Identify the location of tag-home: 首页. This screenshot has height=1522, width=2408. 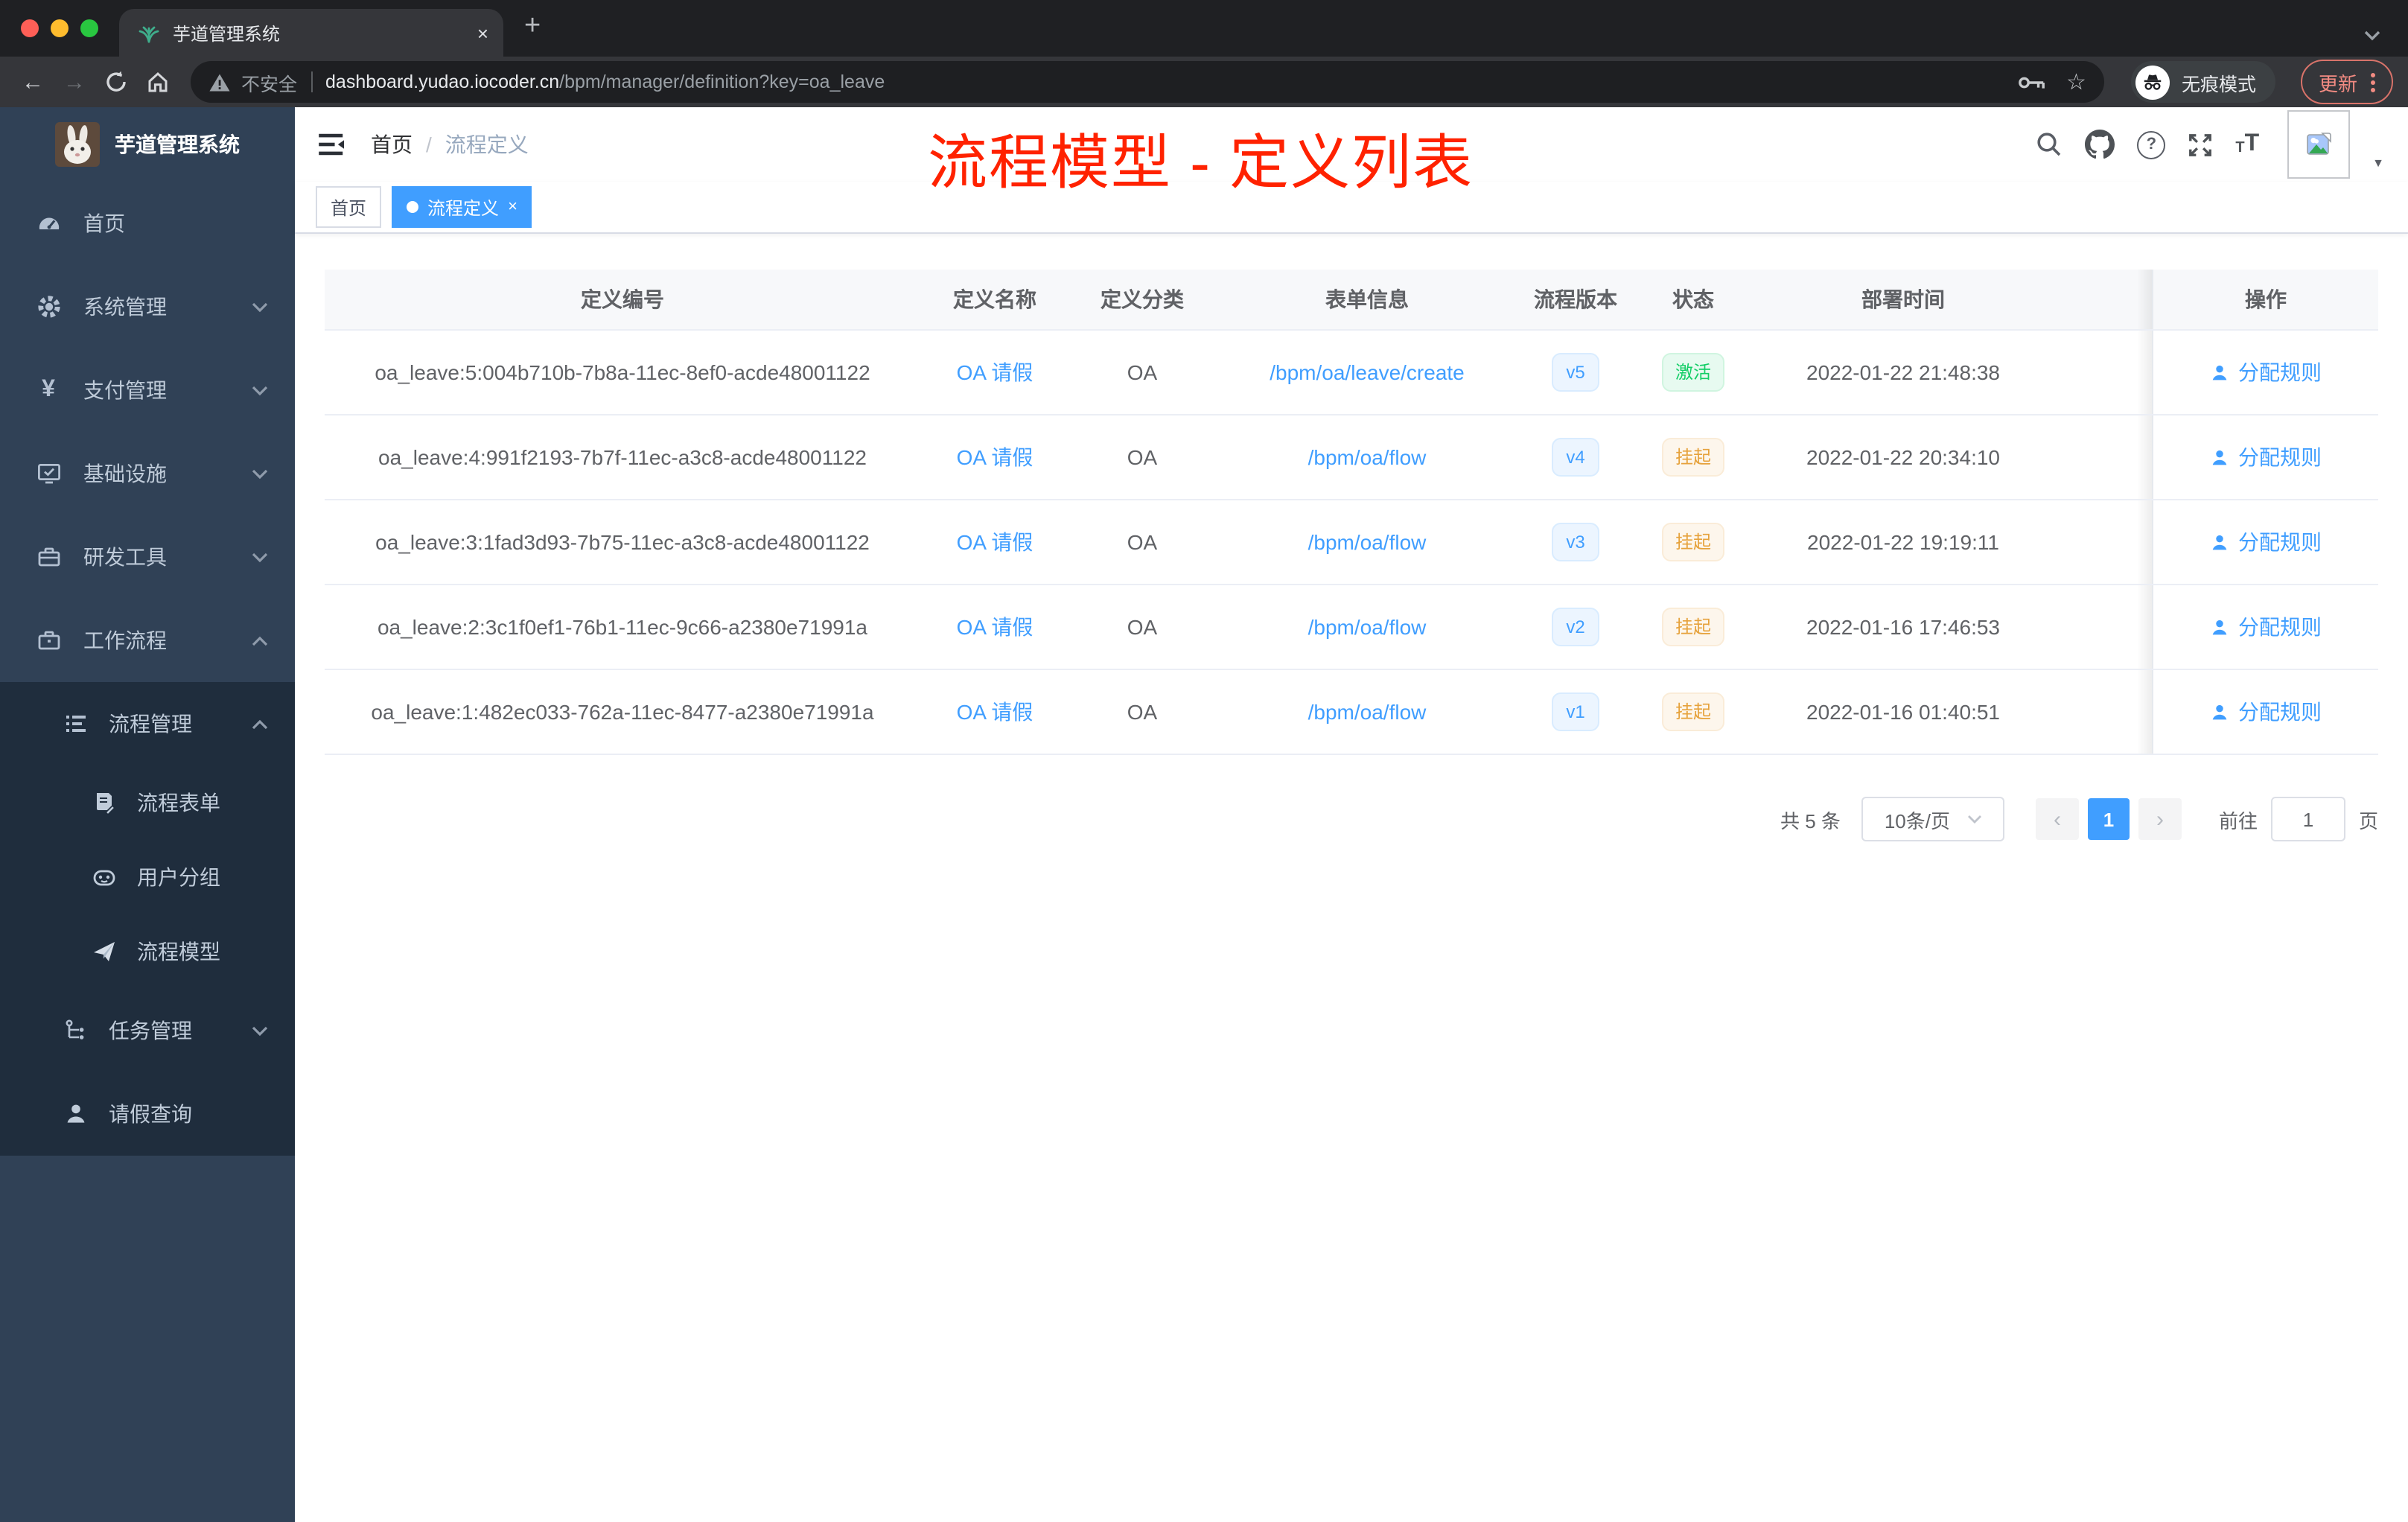
(349, 207).